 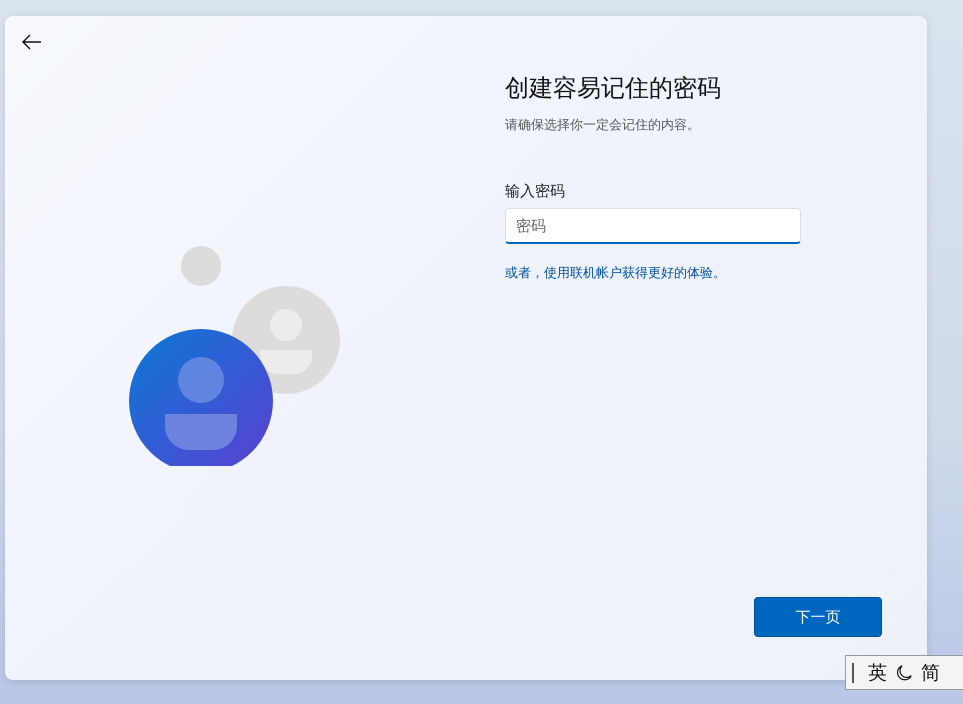 What do you see at coordinates (615, 273) in the screenshot?
I see `online-account-link: 或者，使用联机帐户获得更好的体验。` at bounding box center [615, 273].